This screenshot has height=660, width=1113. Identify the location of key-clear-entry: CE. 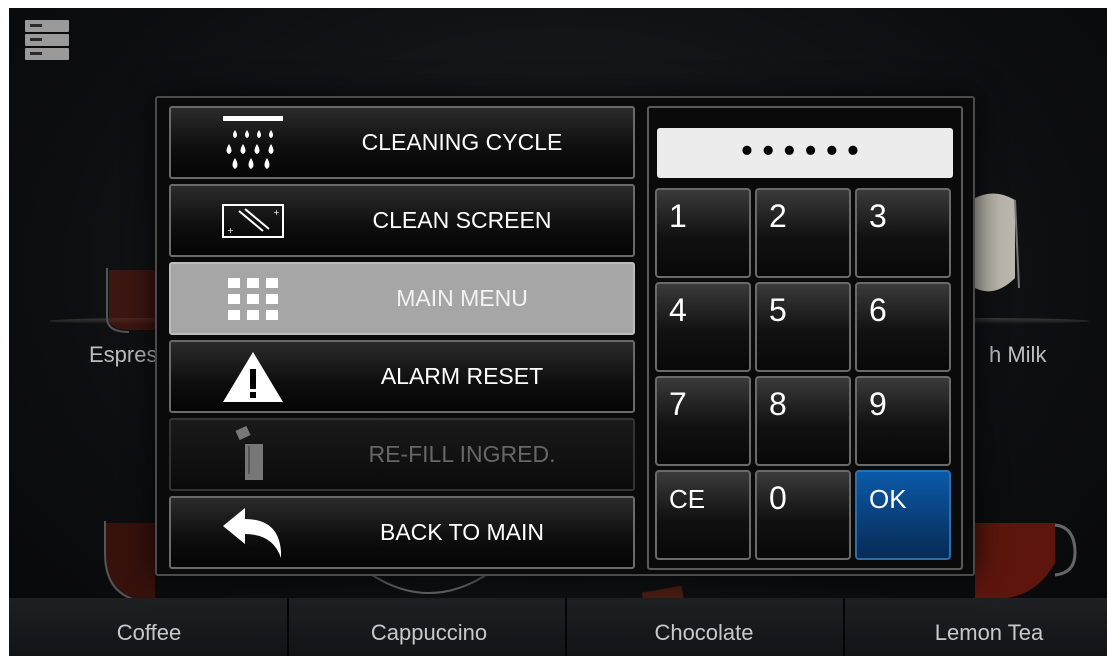
(703, 515).